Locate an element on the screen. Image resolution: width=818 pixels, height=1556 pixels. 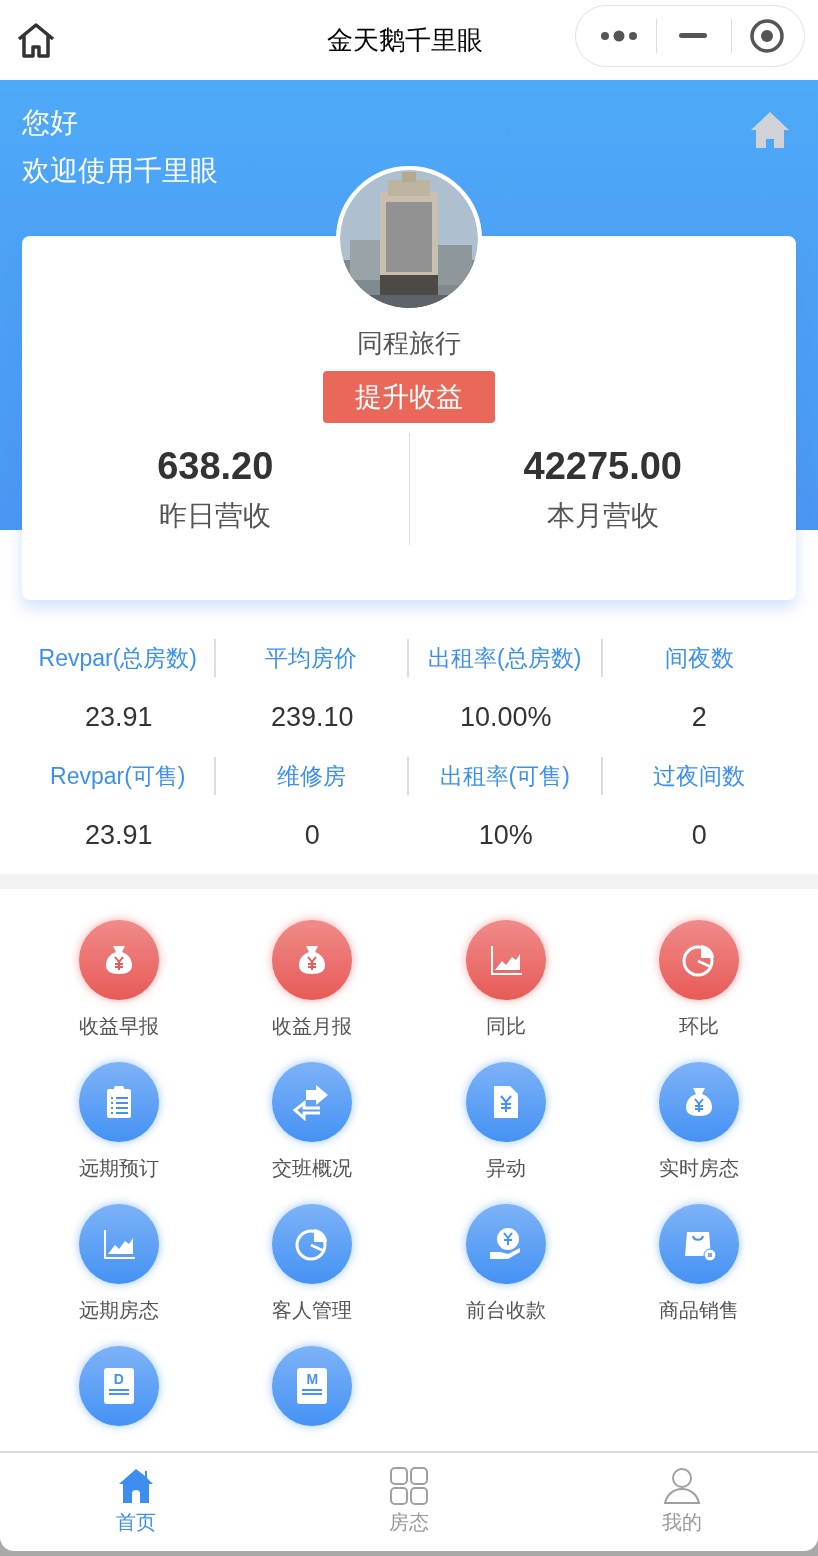
feature-label: 商品销售 is located at coordinates (699, 1310).